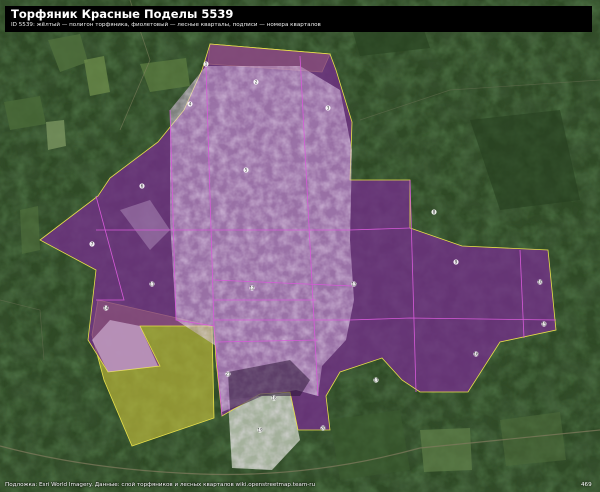  I want to click on quarter-label-2: 2, so click(256, 82).